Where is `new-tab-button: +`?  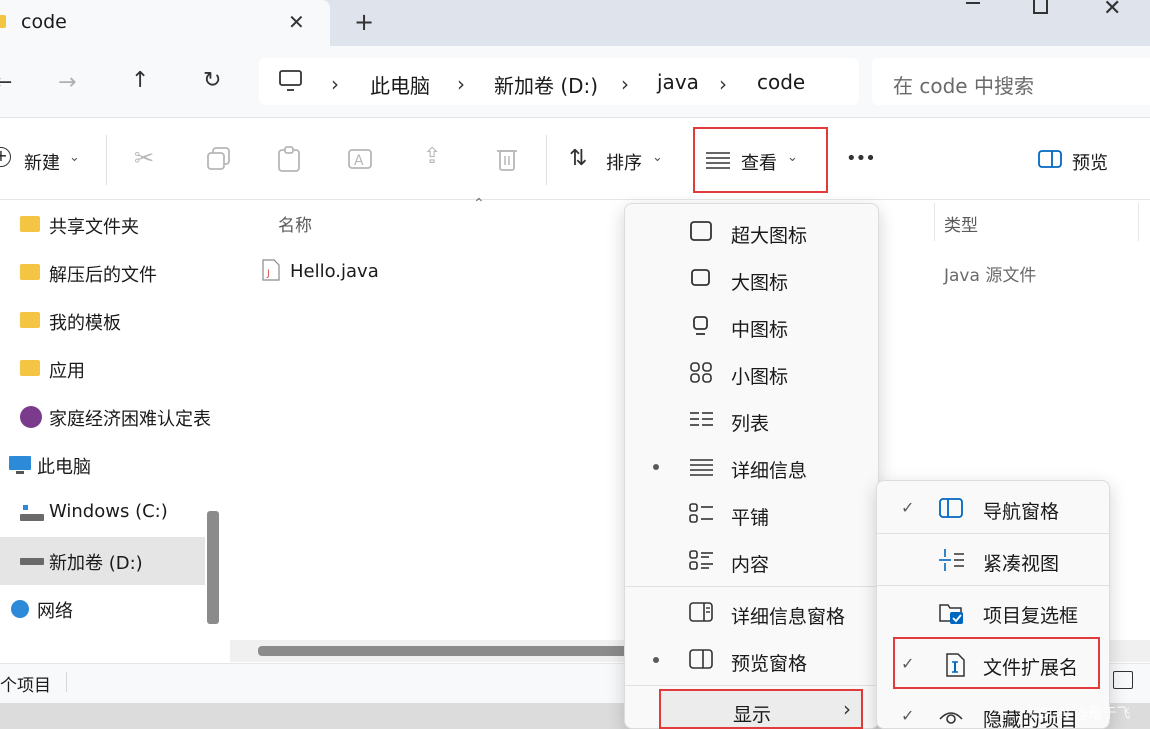 new-tab-button: + is located at coordinates (364, 22).